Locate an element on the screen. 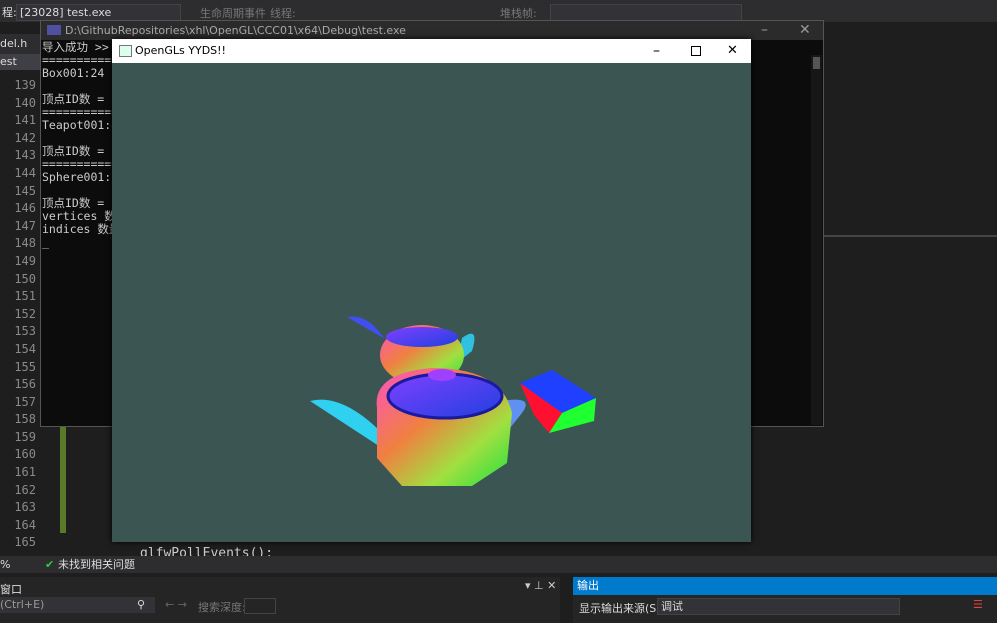 This screenshot has width=997, height=623. zoom-level: % is located at coordinates (5, 564).